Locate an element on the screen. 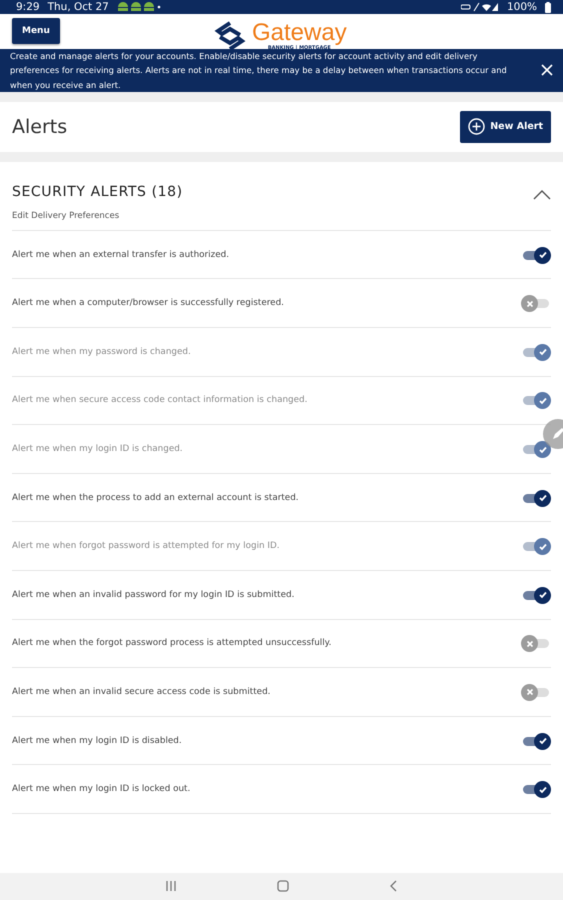 Image resolution: width=563 pixels, height=900 pixels. back-icon is located at coordinates (393, 886).